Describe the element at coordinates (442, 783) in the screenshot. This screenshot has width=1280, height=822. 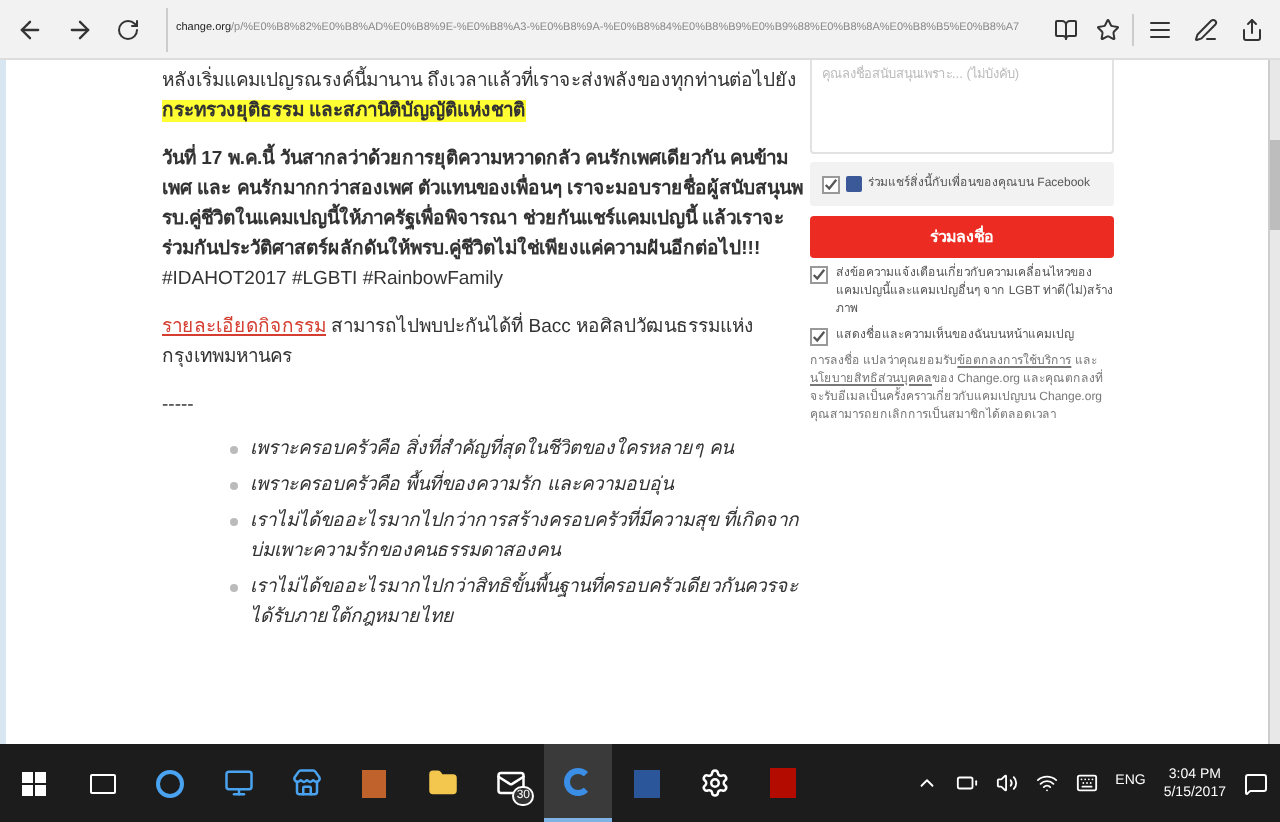
I see `folder-icon` at that location.